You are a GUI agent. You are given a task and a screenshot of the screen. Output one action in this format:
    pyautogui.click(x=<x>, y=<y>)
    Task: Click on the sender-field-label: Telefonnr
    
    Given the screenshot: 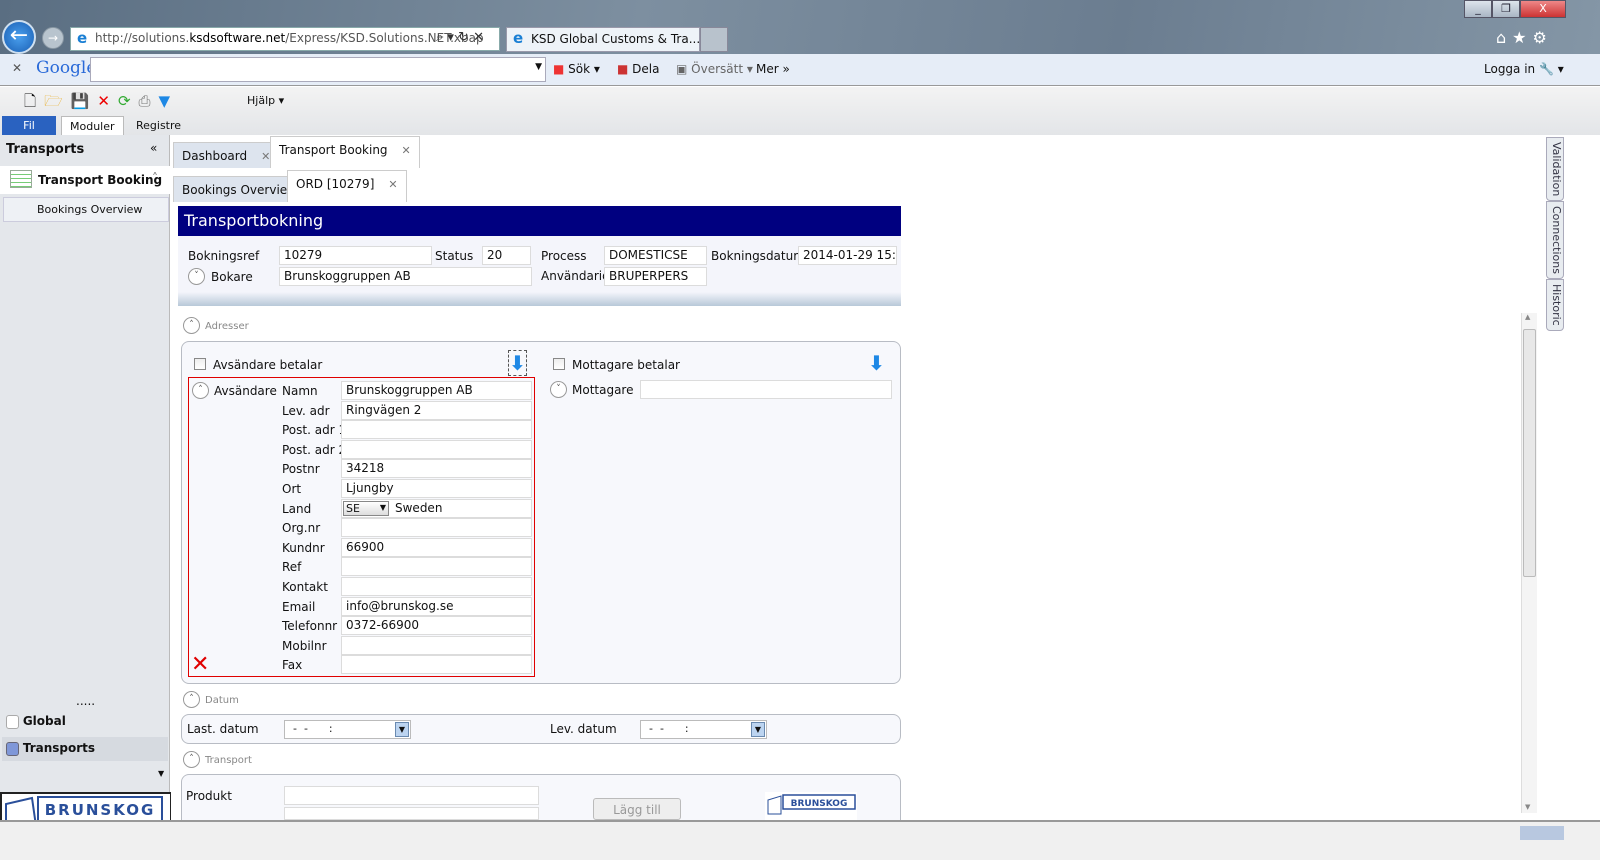 What is the action you would take?
    pyautogui.click(x=310, y=626)
    